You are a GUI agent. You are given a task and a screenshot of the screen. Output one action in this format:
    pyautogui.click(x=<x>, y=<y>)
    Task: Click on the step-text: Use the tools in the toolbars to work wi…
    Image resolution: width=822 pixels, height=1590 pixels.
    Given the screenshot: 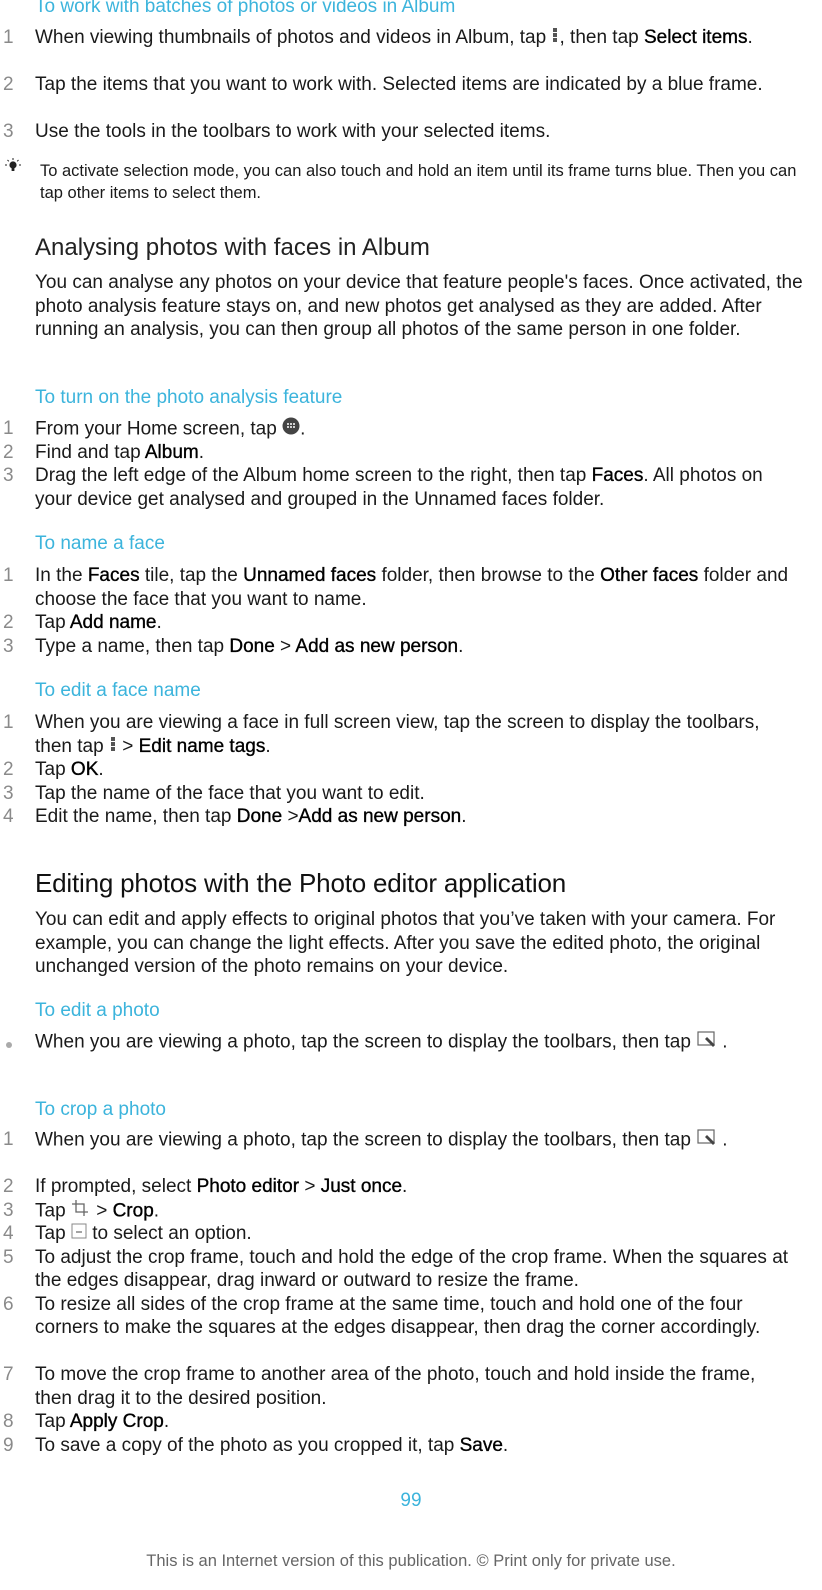 What is the action you would take?
    pyautogui.click(x=415, y=132)
    